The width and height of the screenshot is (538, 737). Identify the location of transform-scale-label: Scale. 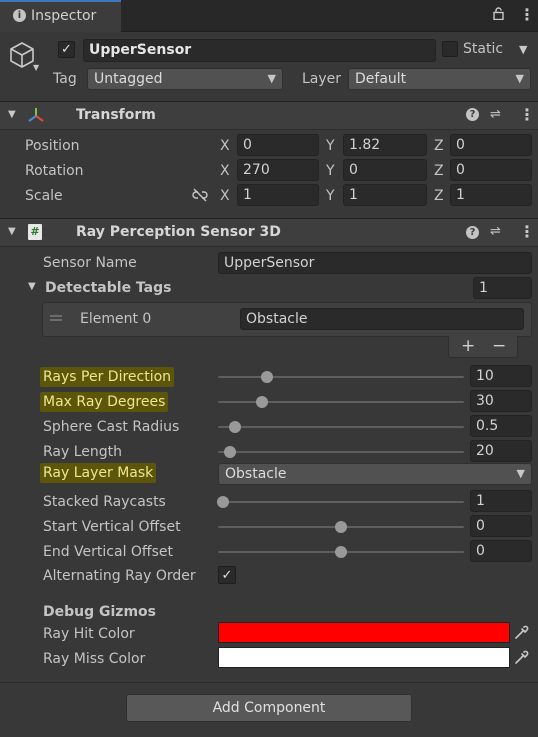
(44, 196).